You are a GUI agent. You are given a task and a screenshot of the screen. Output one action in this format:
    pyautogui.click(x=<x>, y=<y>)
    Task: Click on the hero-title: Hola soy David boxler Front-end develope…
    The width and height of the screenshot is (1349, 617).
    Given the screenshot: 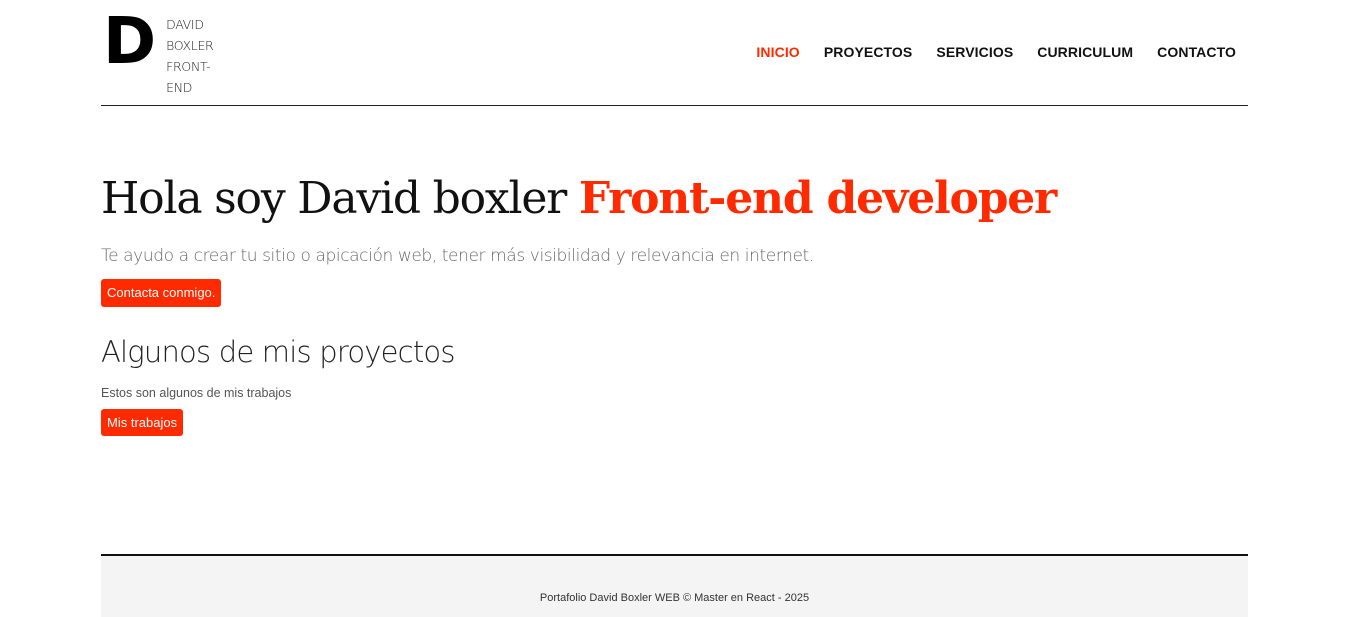 What is the action you would take?
    pyautogui.click(x=579, y=199)
    